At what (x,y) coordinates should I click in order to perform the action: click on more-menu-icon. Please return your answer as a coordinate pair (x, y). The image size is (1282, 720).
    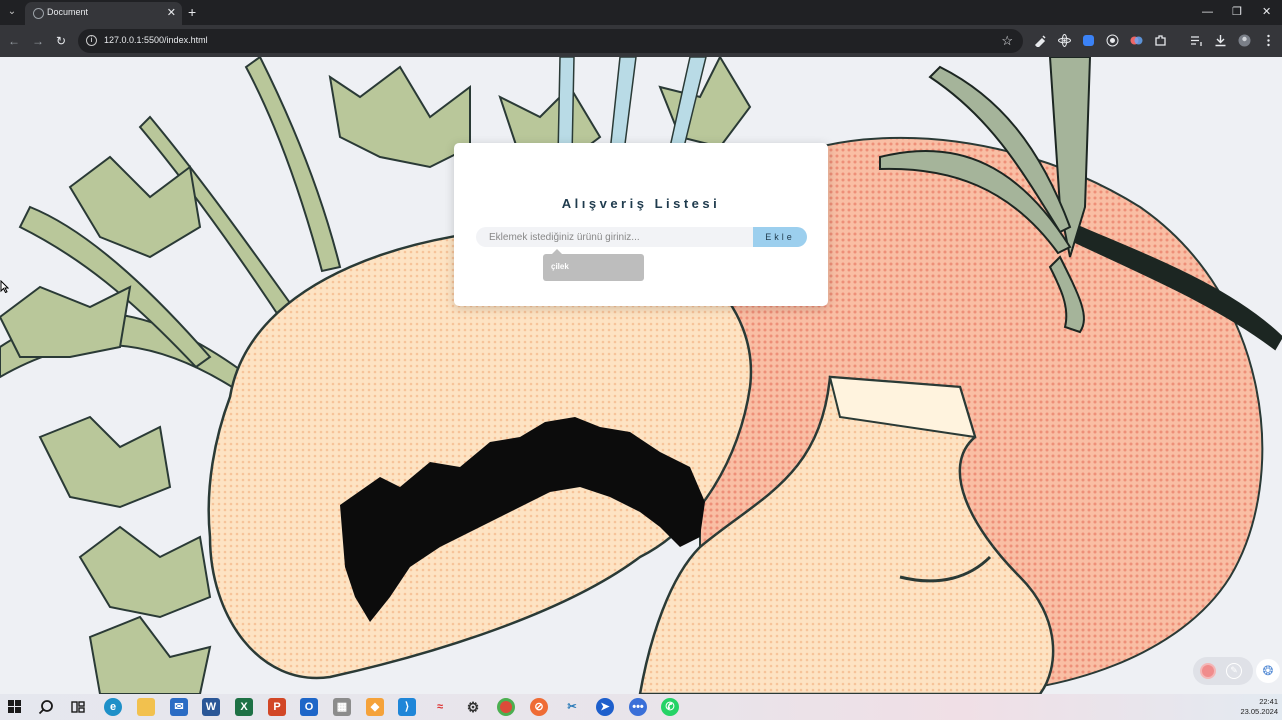
    Looking at the image, I should click on (1268, 40).